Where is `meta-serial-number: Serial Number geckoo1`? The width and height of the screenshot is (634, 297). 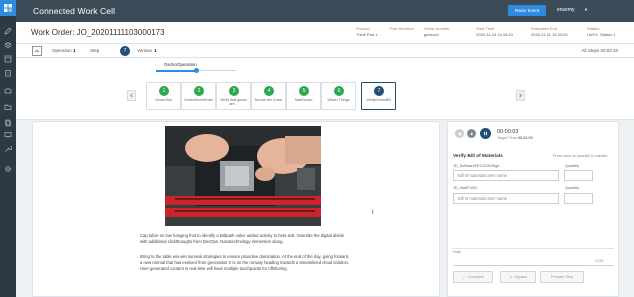 meta-serial-number: Serial Number geckoo1 is located at coordinates (437, 31).